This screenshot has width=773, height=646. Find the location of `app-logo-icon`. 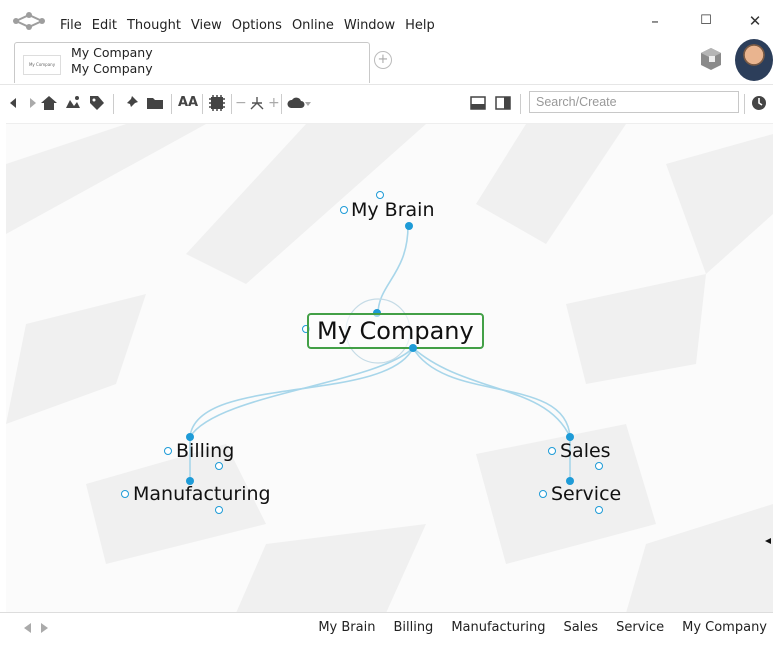

app-logo-icon is located at coordinates (29, 21).